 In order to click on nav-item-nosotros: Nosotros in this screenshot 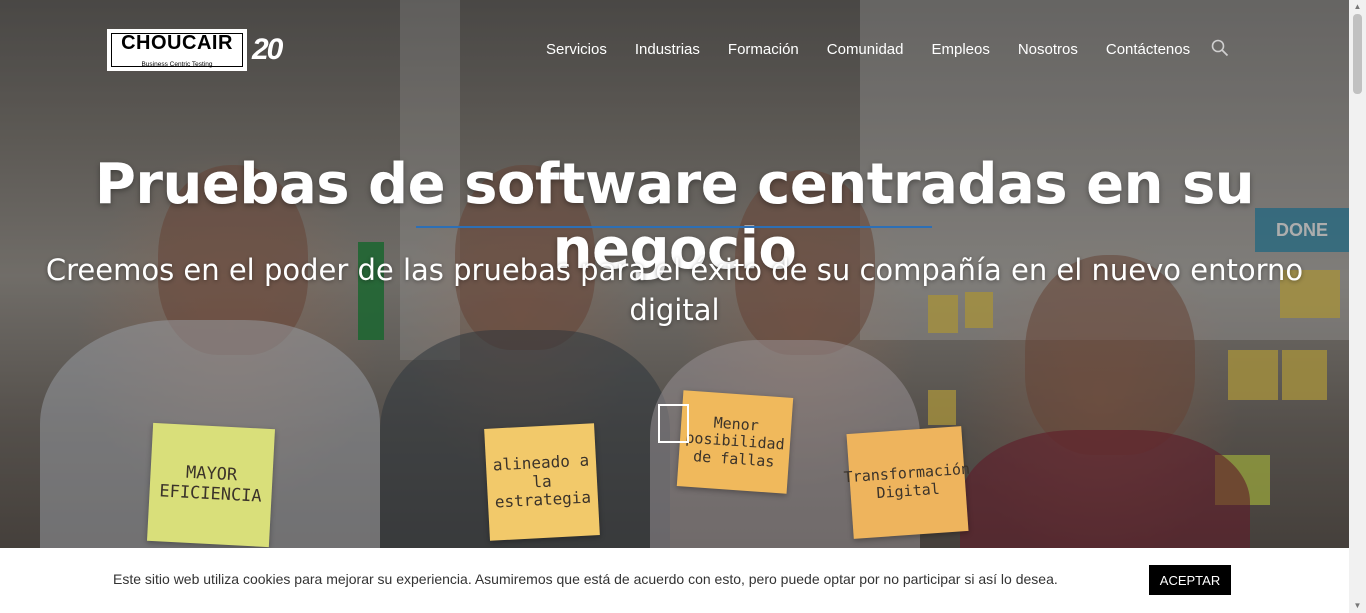, I will do `click(1048, 49)`.